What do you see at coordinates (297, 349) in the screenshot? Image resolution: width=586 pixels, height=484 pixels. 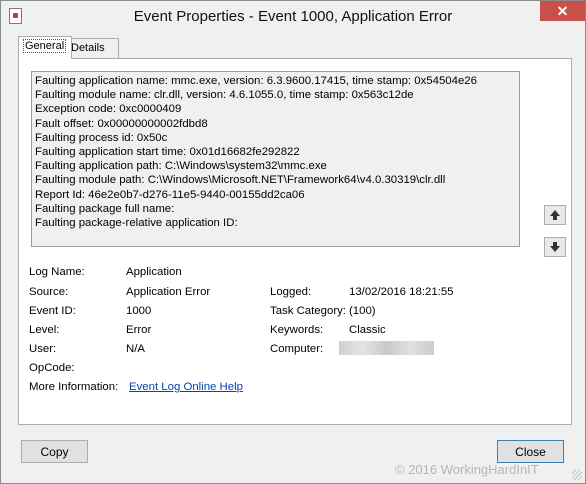 I see `computer-label: Computer:` at bounding box center [297, 349].